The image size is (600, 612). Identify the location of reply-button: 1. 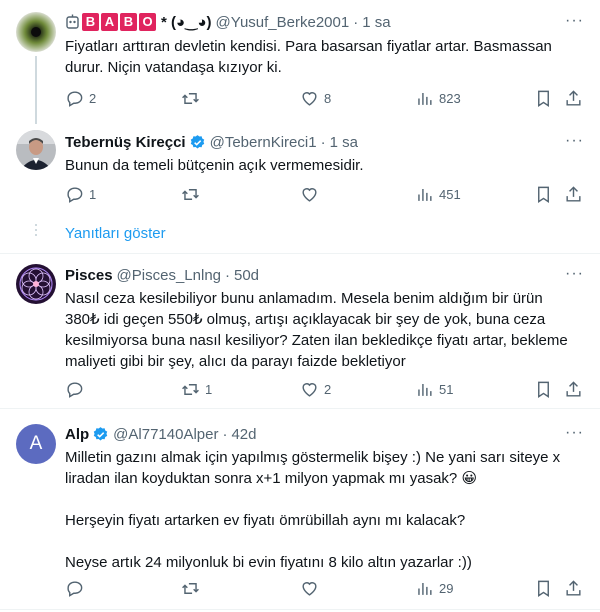
(80, 194).